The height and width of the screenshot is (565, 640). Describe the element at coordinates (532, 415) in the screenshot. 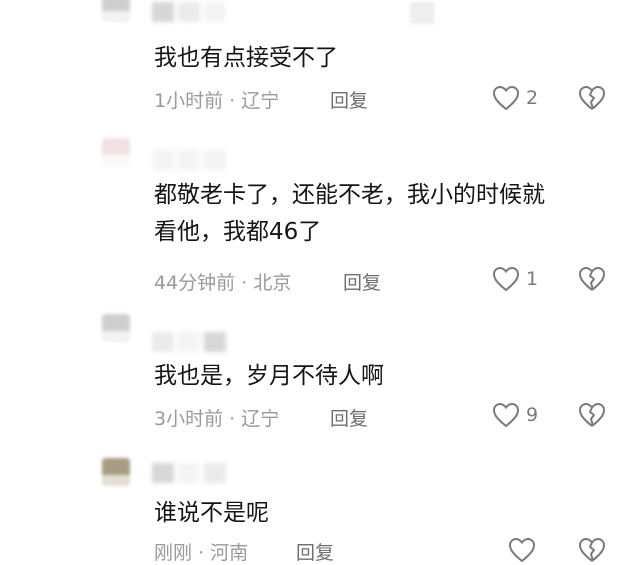

I see `like-count: 9` at that location.